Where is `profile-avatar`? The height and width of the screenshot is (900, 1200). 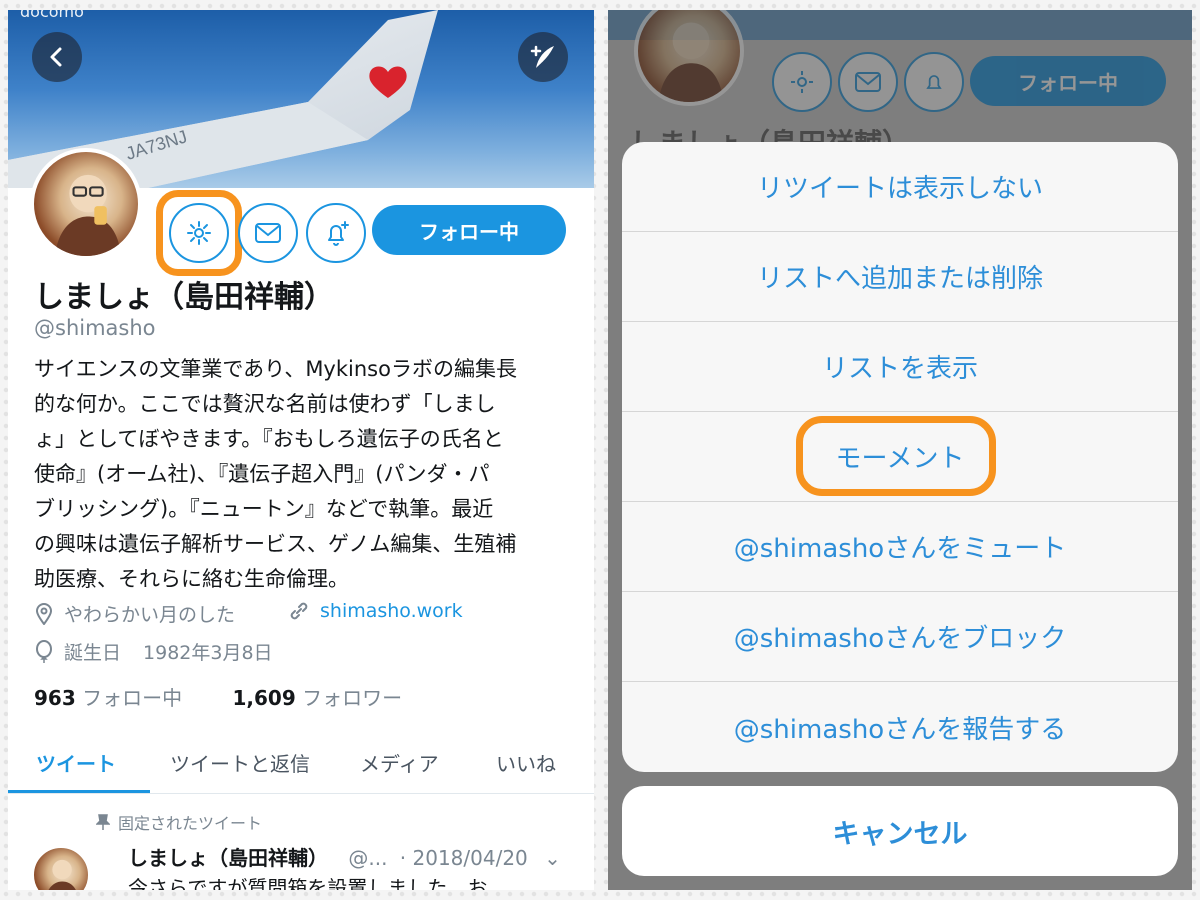 profile-avatar is located at coordinates (86, 204).